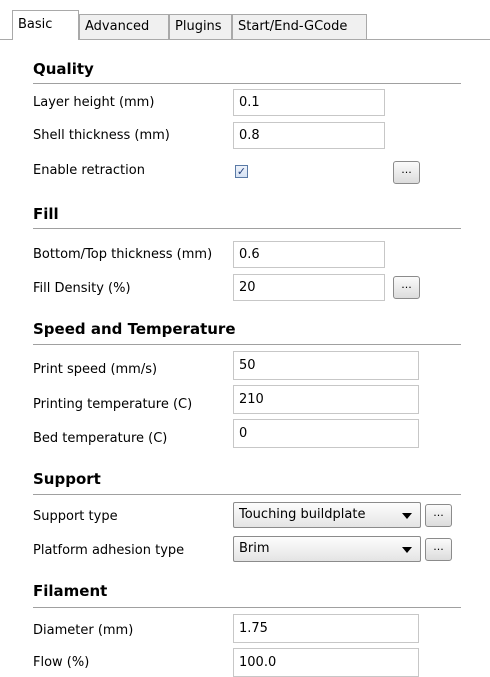 This screenshot has height=677, width=490. What do you see at coordinates (326, 628) in the screenshot?
I see `diameter-input` at bounding box center [326, 628].